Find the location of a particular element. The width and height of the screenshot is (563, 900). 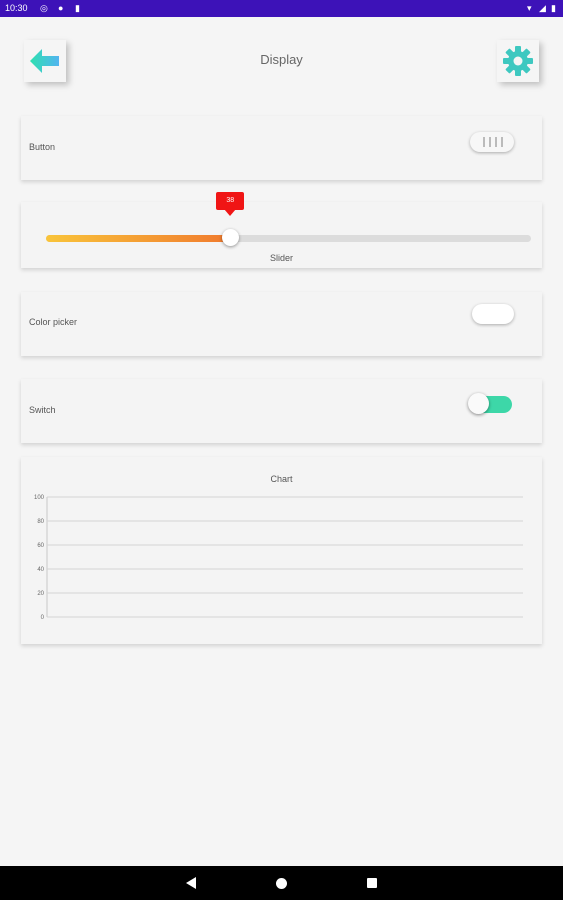

navigation-bar is located at coordinates (281, 883).